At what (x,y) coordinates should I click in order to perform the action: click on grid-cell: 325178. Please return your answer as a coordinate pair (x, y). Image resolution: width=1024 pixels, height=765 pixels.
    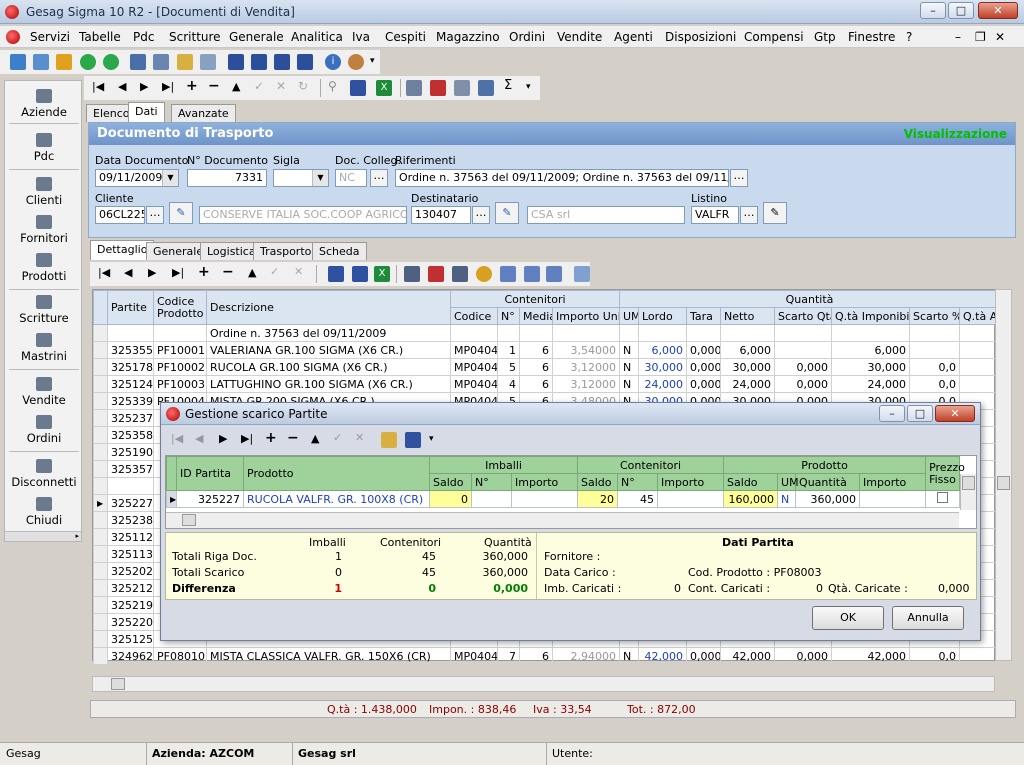
    Looking at the image, I should click on (130, 367).